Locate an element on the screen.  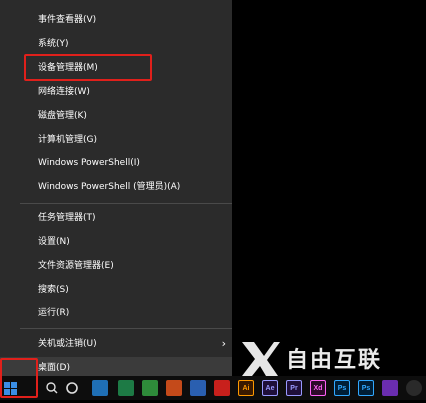
photoshop-2-icon: Ps is located at coordinates (366, 388).